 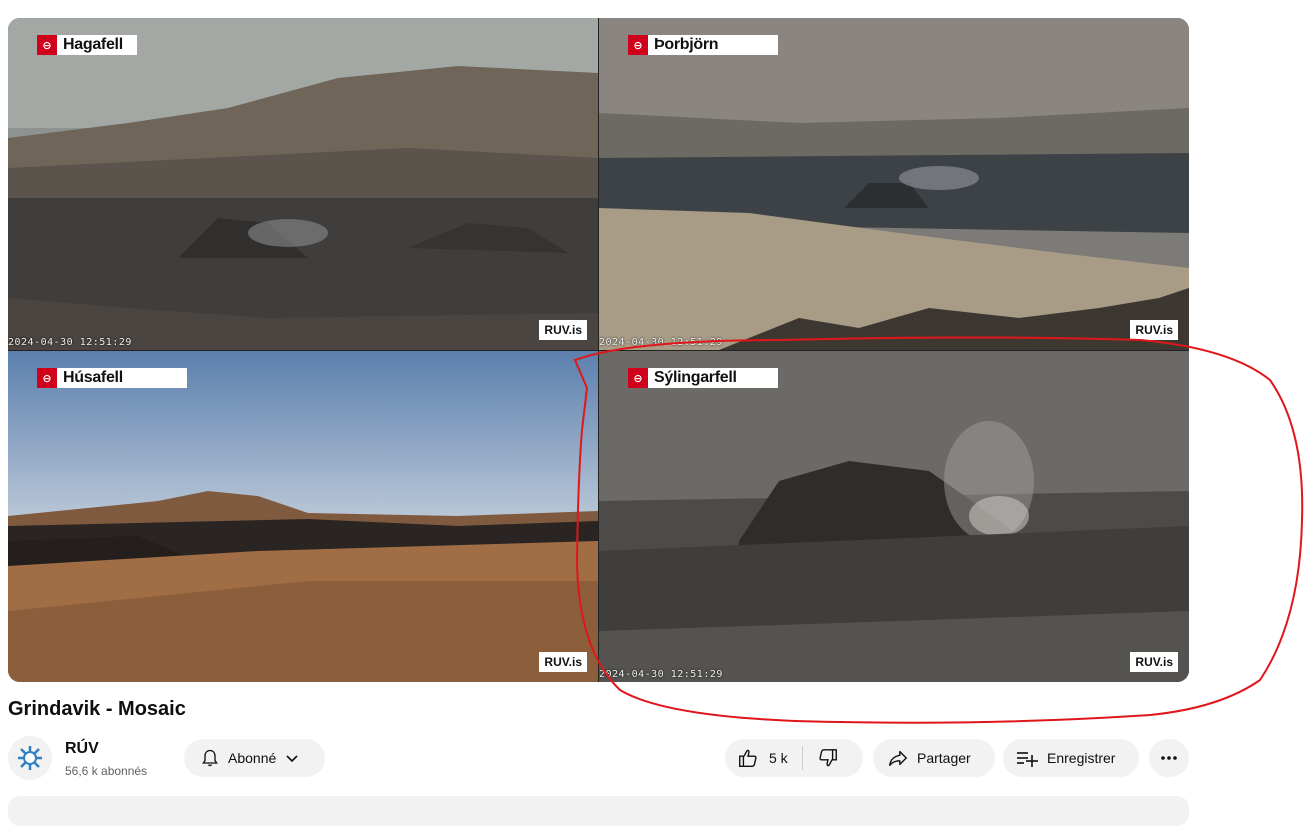 I want to click on save-button: Enregistrer, so click(x=1071, y=758).